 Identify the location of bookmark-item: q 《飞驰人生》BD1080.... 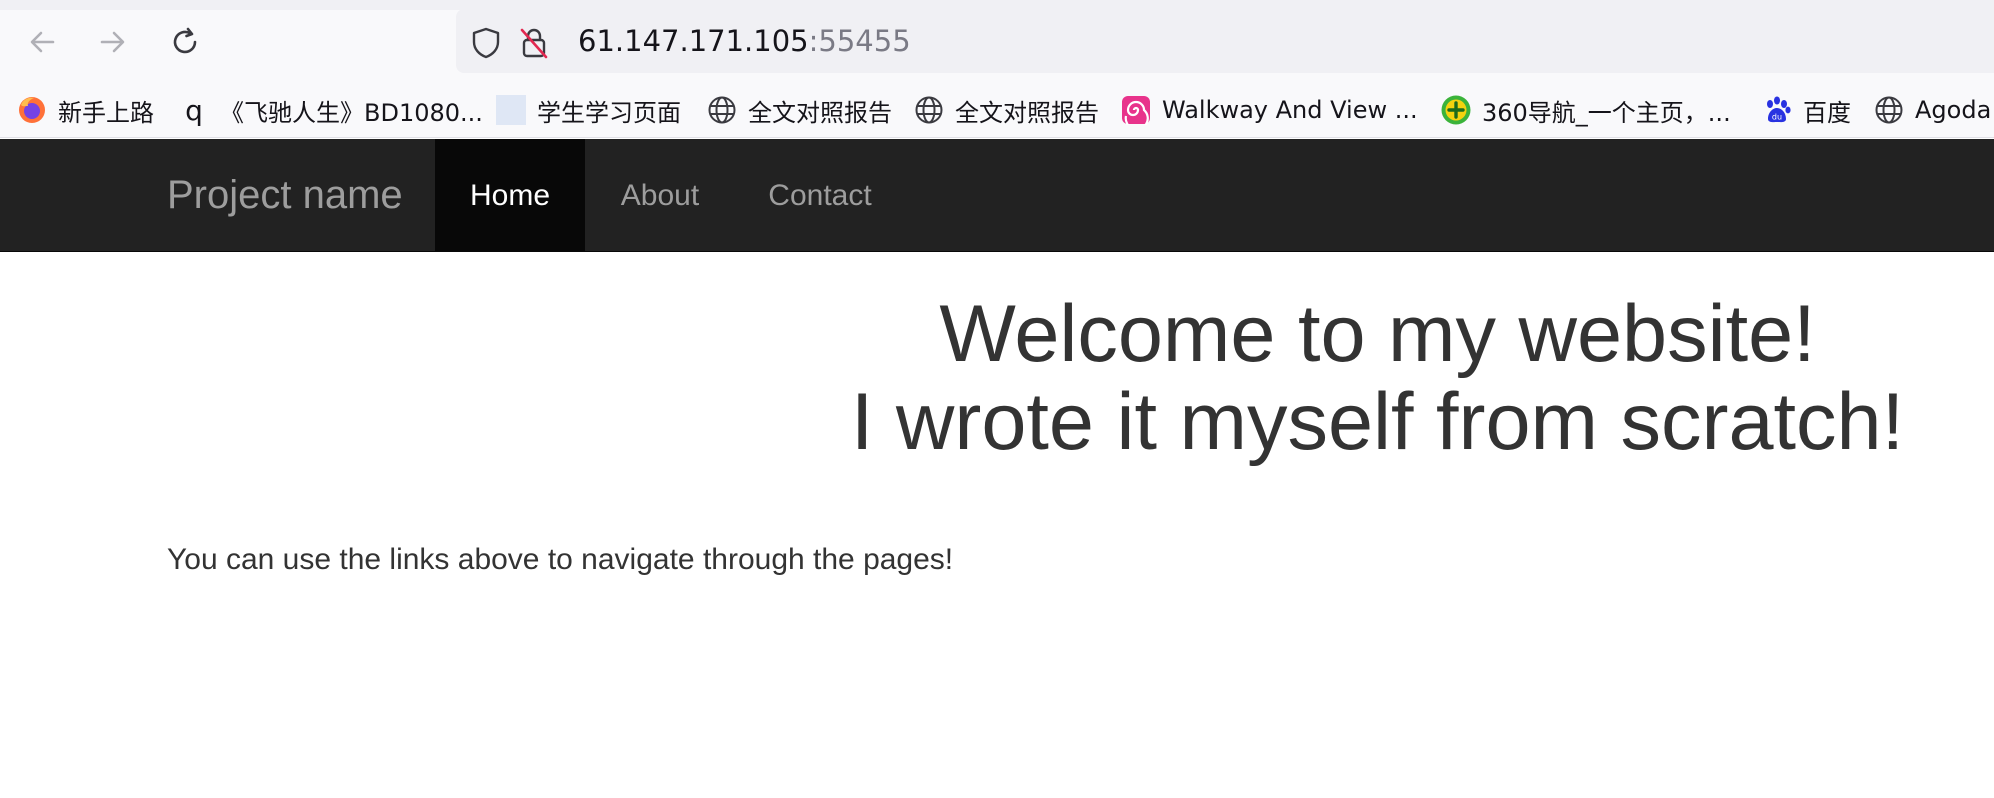
(330, 110).